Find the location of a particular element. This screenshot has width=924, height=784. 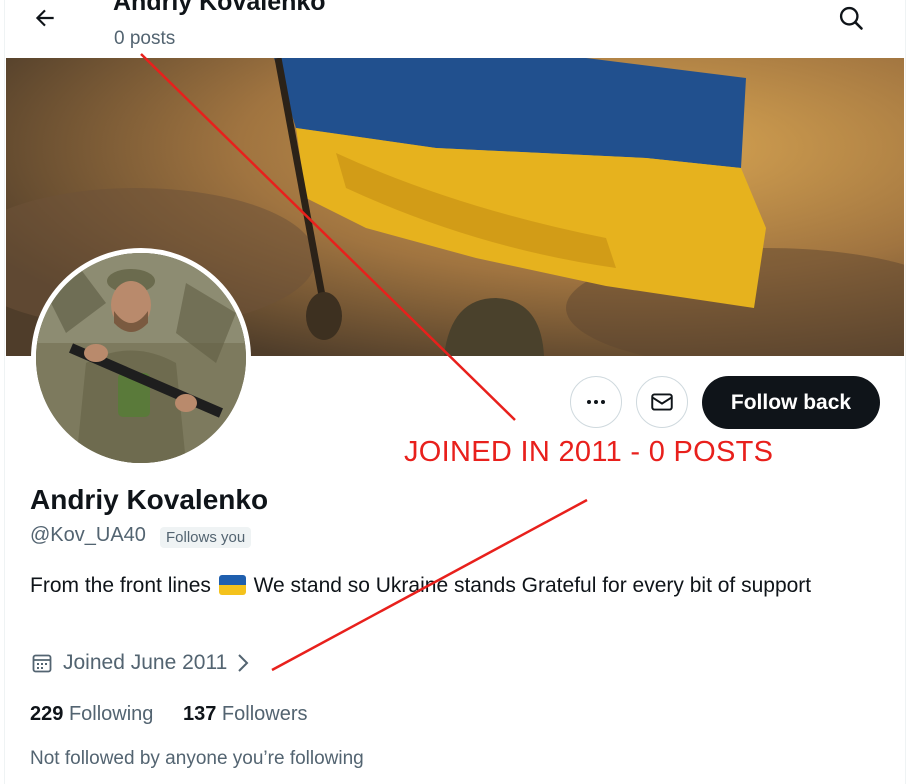

avatar is located at coordinates (141, 358).